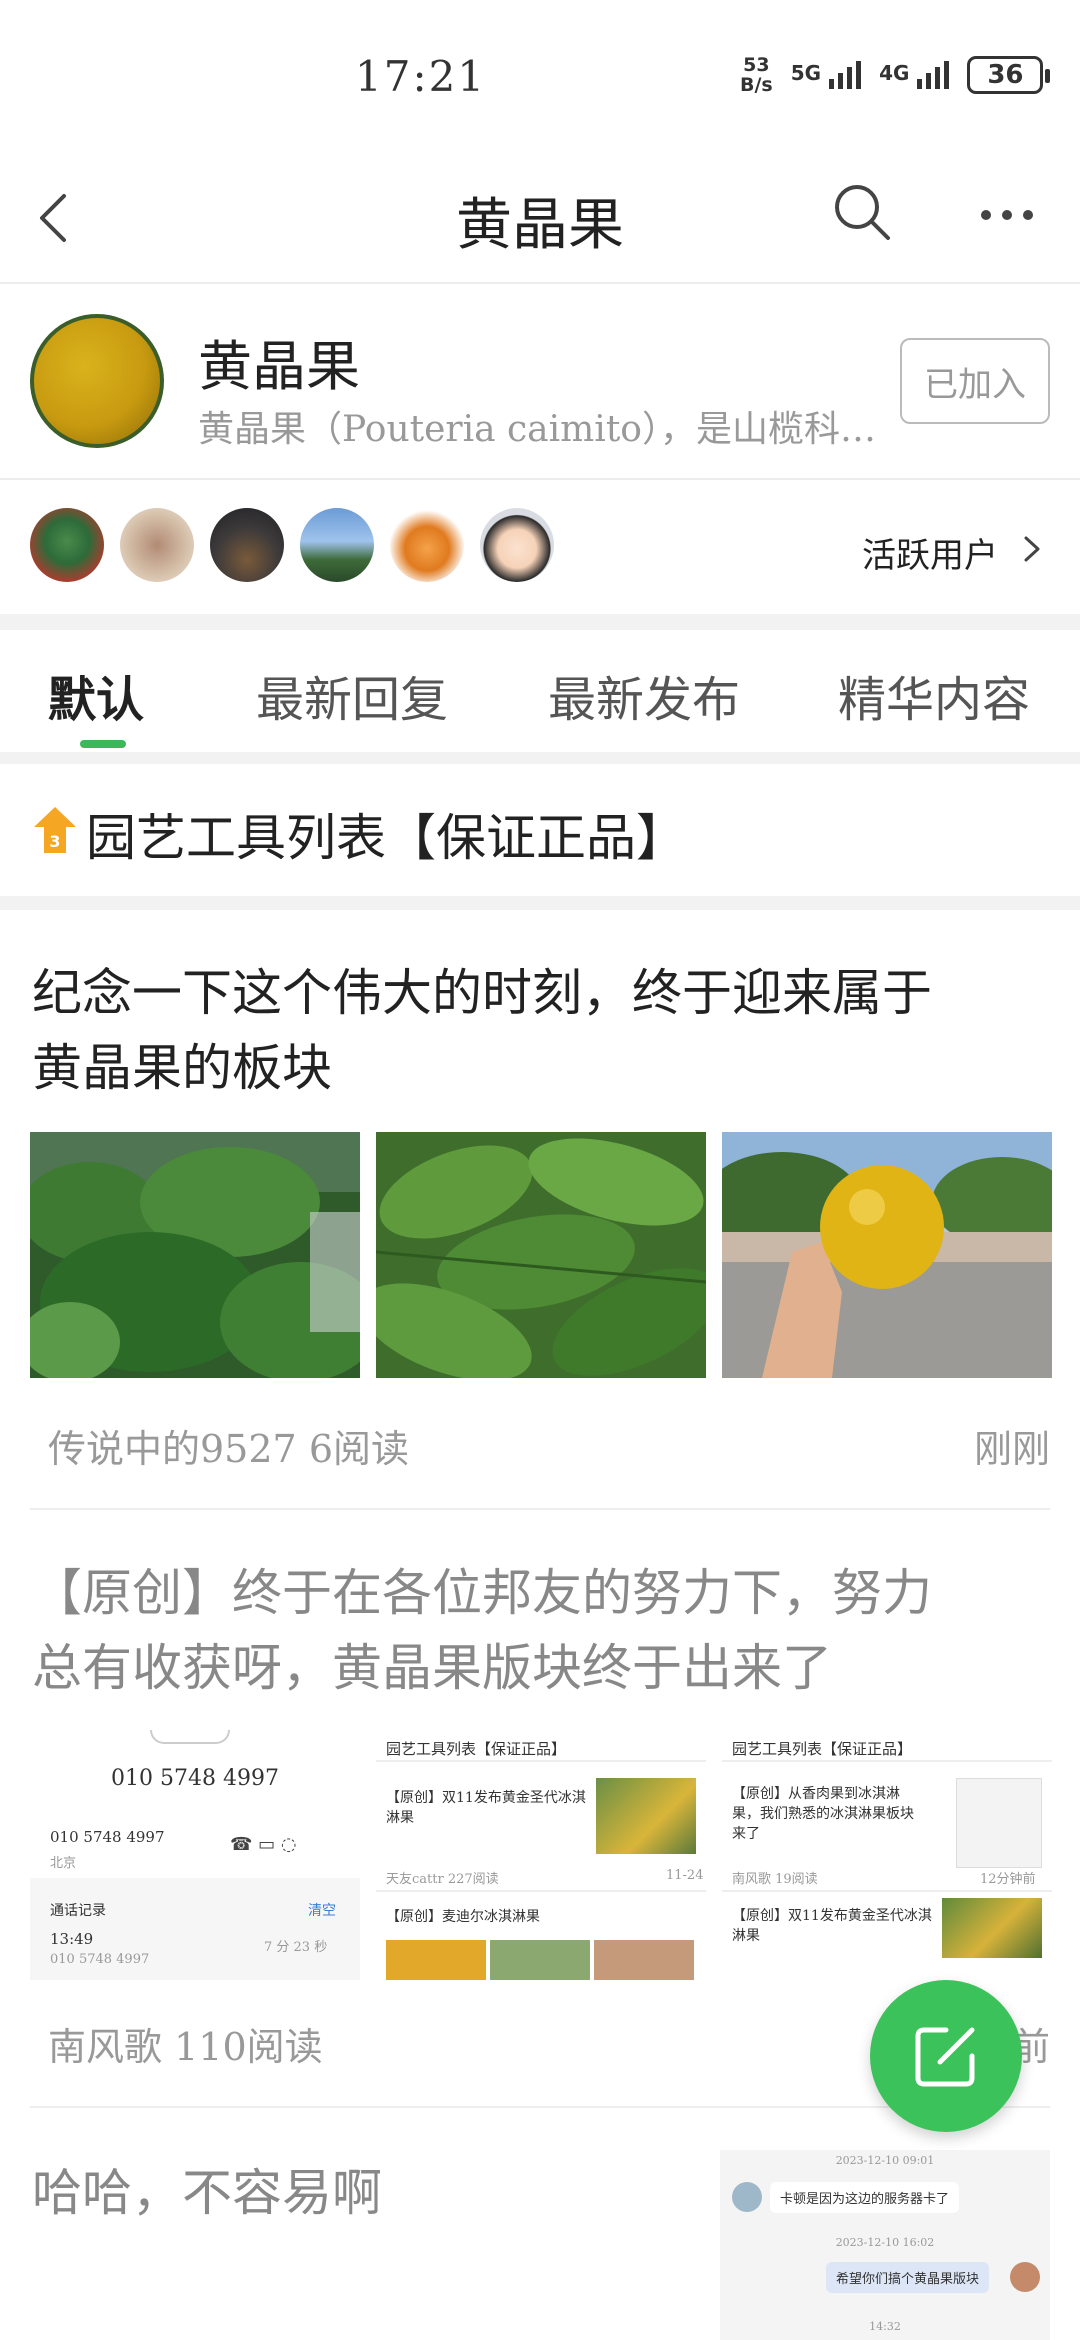 This screenshot has height=2340, width=1080. I want to click on post-title-line: 【原创】终于在各位邦友的努力下，努力, so click(482, 1593).